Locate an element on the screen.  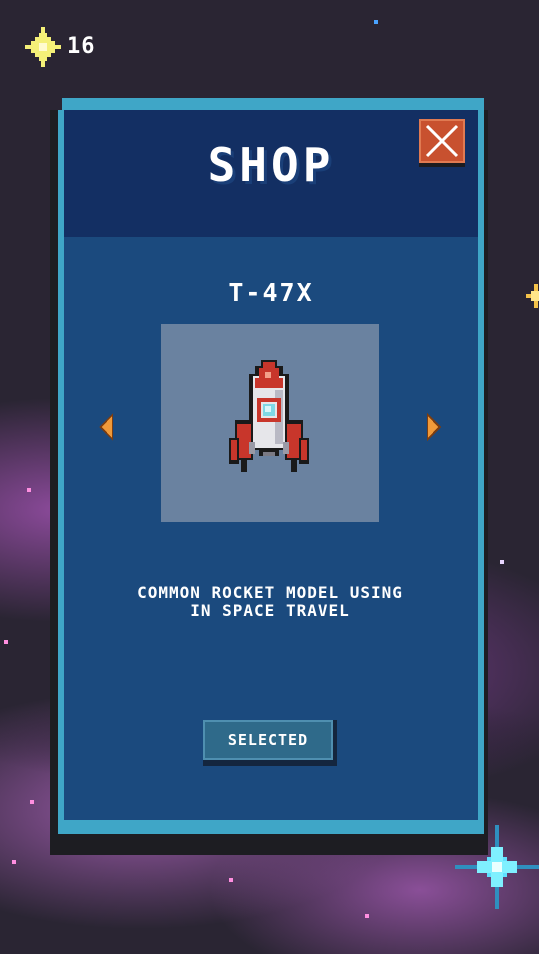
close-button is located at coordinates (442, 143).